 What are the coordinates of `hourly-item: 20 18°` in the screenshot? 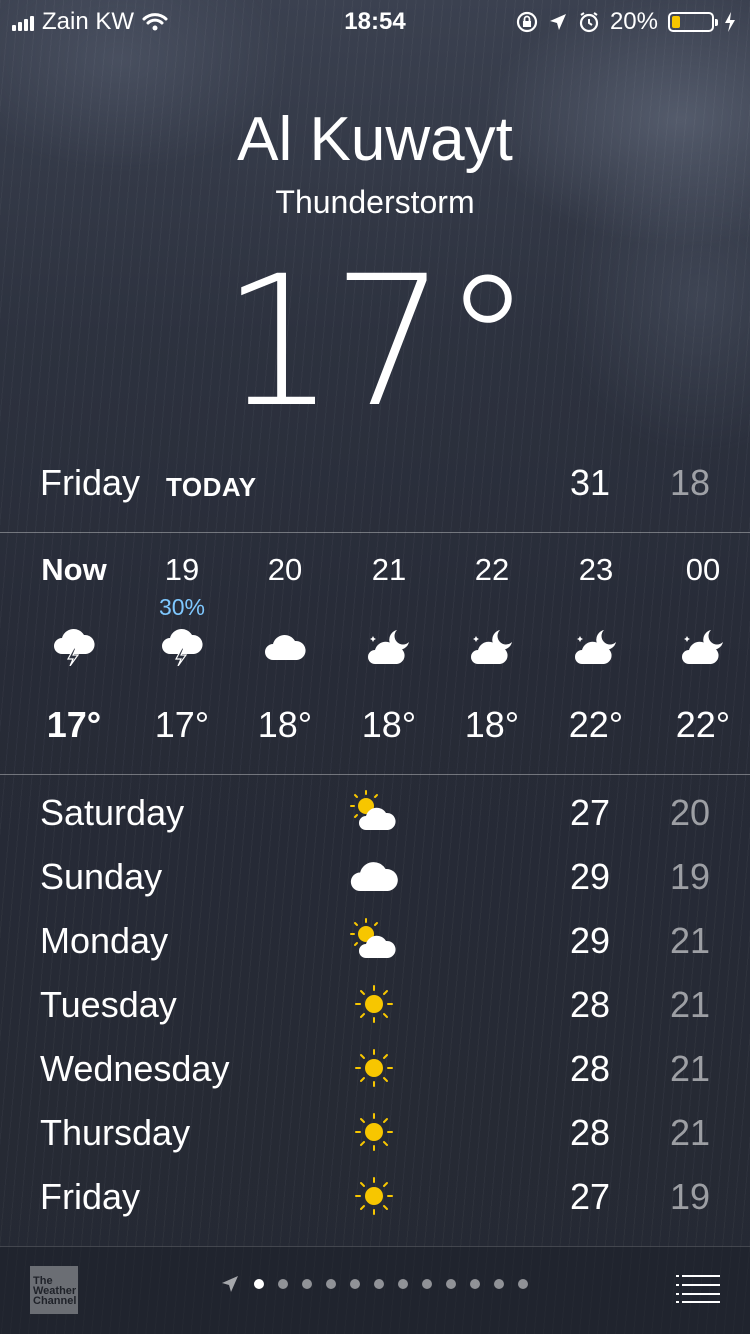 It's located at (285, 654).